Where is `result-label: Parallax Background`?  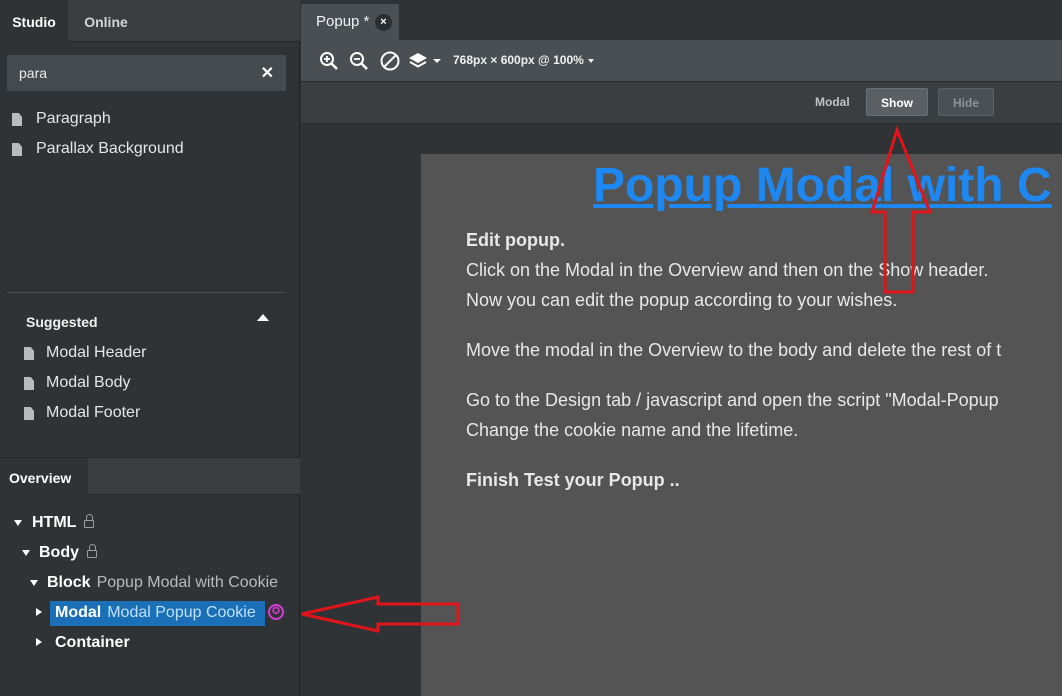
result-label: Parallax Background is located at coordinates (110, 148).